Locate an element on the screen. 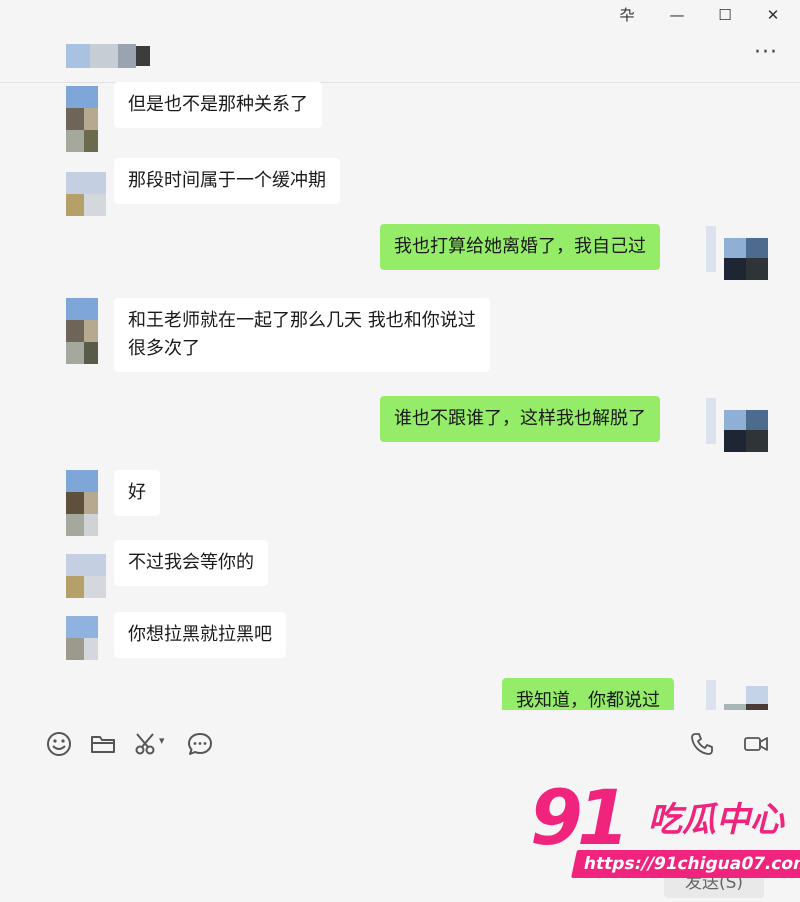 This screenshot has width=800, height=902. message-bubble: 我也打算给她离婚了，我自己过 is located at coordinates (520, 247).